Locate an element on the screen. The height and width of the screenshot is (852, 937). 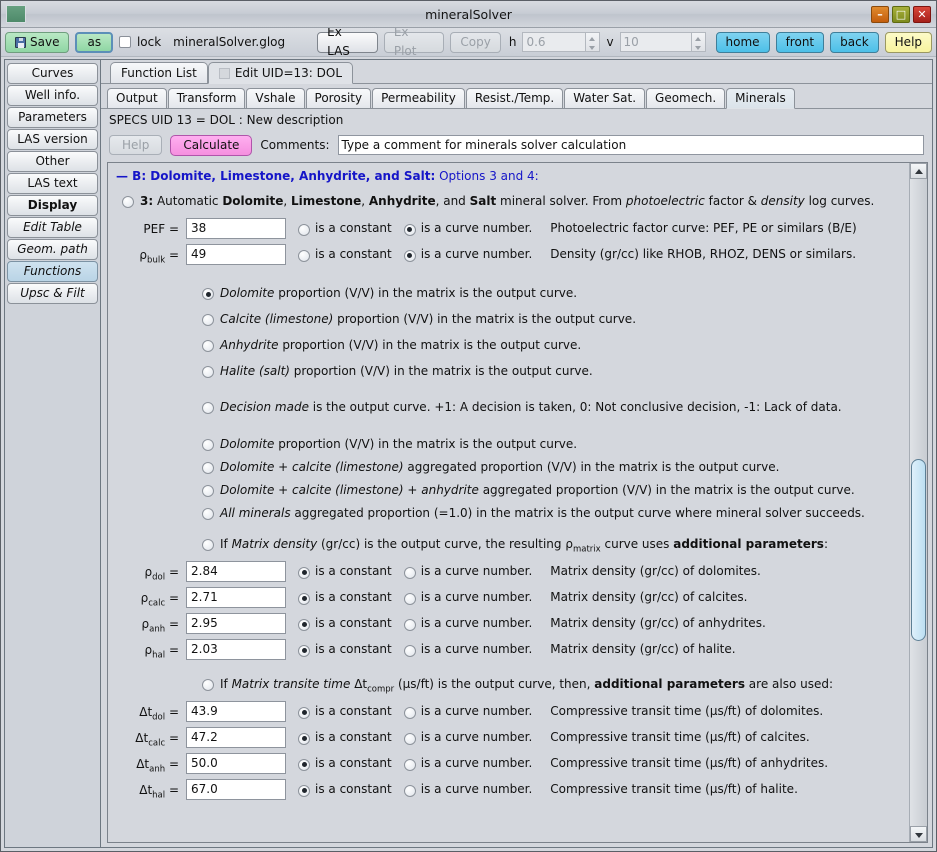
dt-dol-constant-option: is a constant is located at coordinates (345, 711).